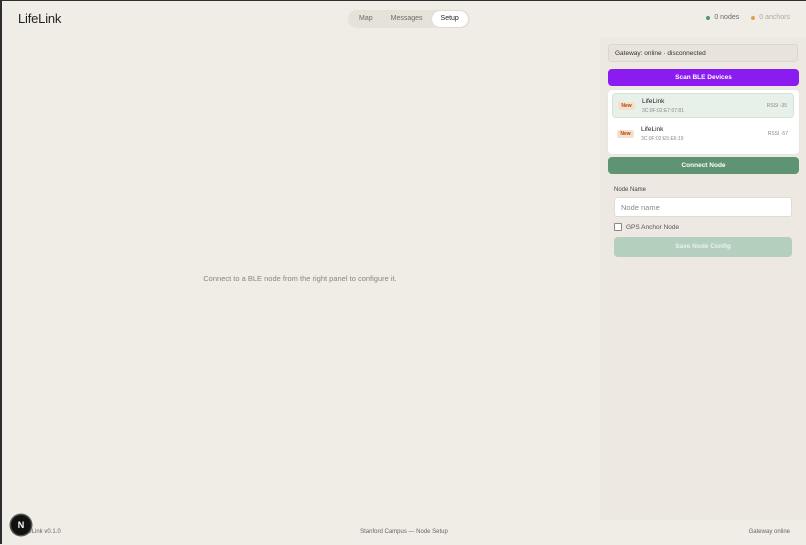 The height and width of the screenshot is (545, 806). I want to click on scan-ble-button: Scan BLE Devices, so click(703, 77).